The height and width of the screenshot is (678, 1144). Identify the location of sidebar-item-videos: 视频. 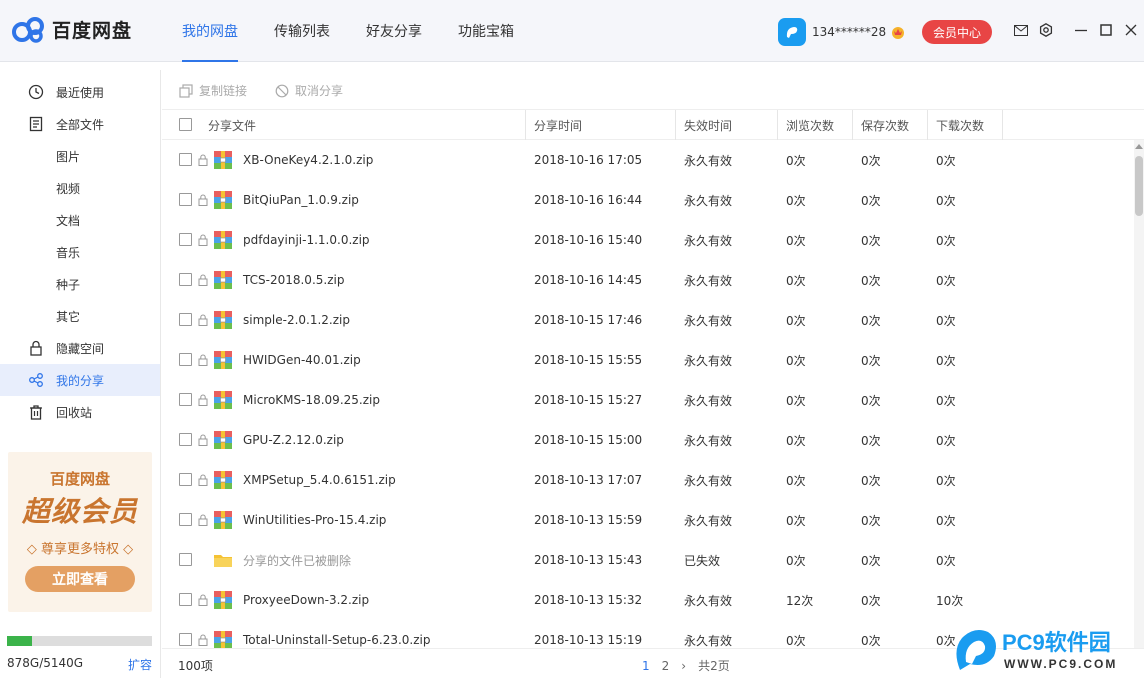
(80, 188).